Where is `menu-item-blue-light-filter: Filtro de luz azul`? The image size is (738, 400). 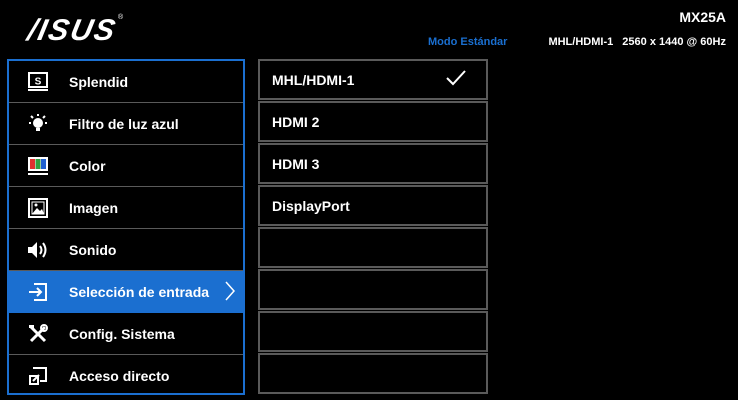 menu-item-blue-light-filter: Filtro de luz azul is located at coordinates (126, 124).